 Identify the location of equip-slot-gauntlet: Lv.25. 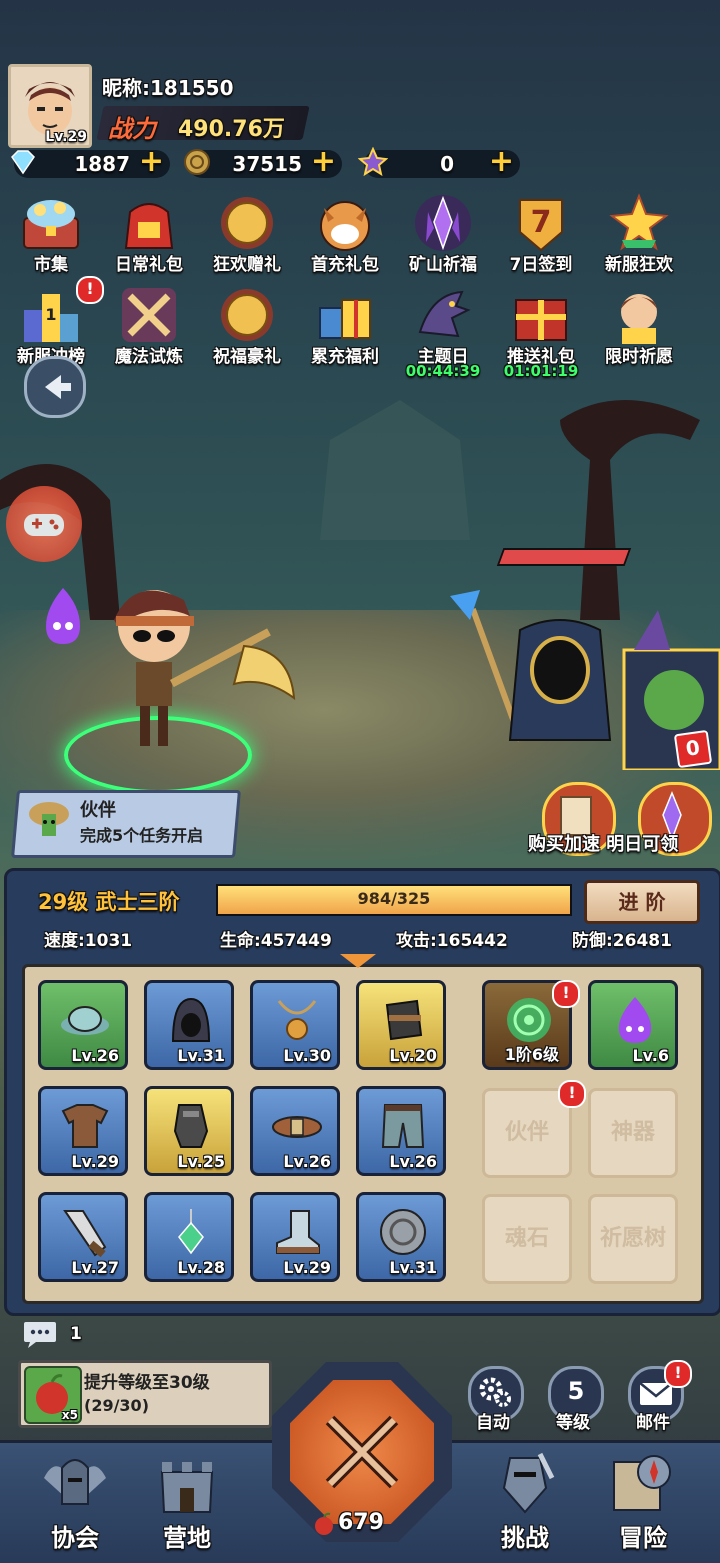
(189, 1131).